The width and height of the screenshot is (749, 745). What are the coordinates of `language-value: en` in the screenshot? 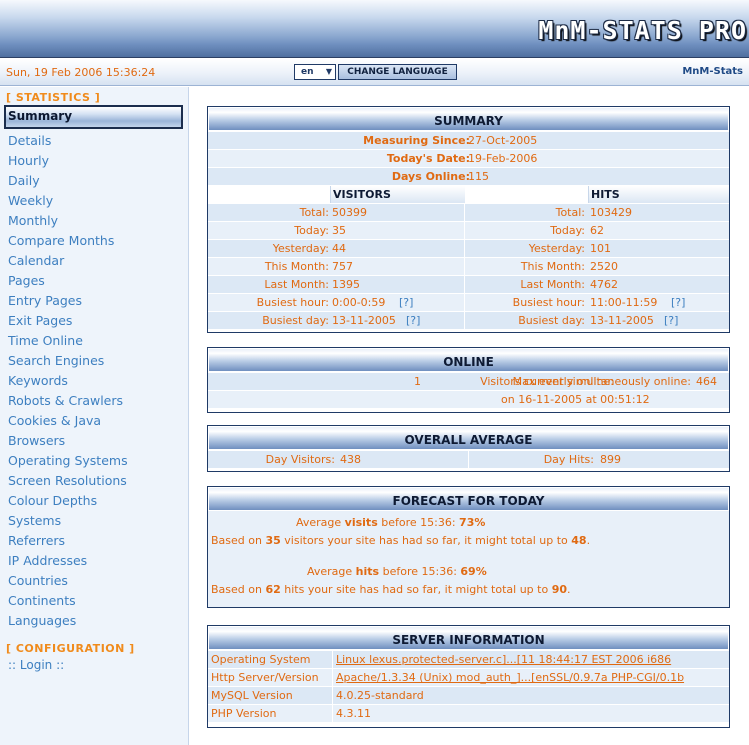 It's located at (307, 72).